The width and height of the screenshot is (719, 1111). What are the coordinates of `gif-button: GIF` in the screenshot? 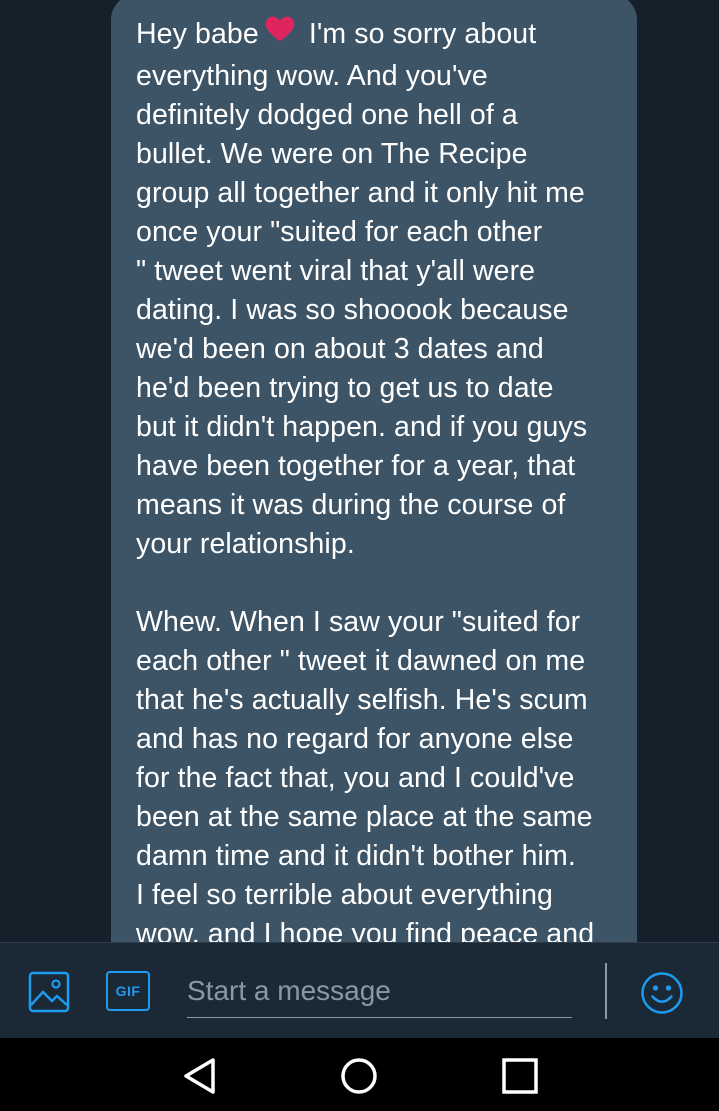 It's located at (128, 992).